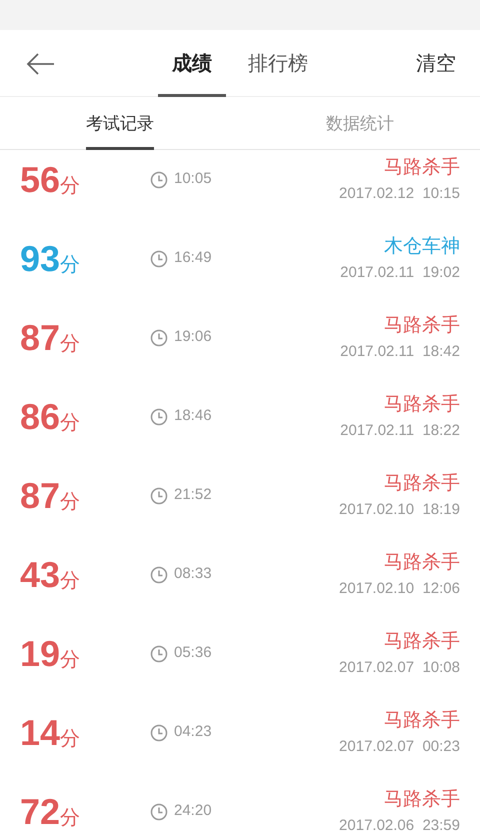  I want to click on score: 86, so click(40, 416).